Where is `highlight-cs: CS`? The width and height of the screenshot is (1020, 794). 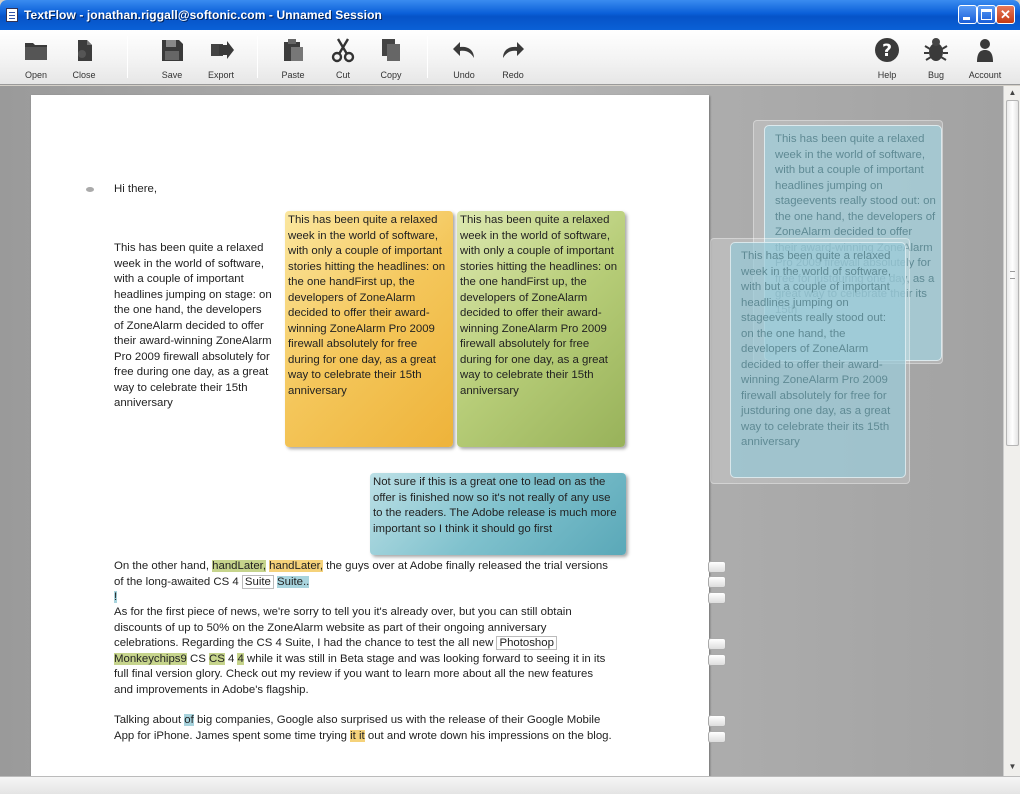 highlight-cs: CS is located at coordinates (216, 658).